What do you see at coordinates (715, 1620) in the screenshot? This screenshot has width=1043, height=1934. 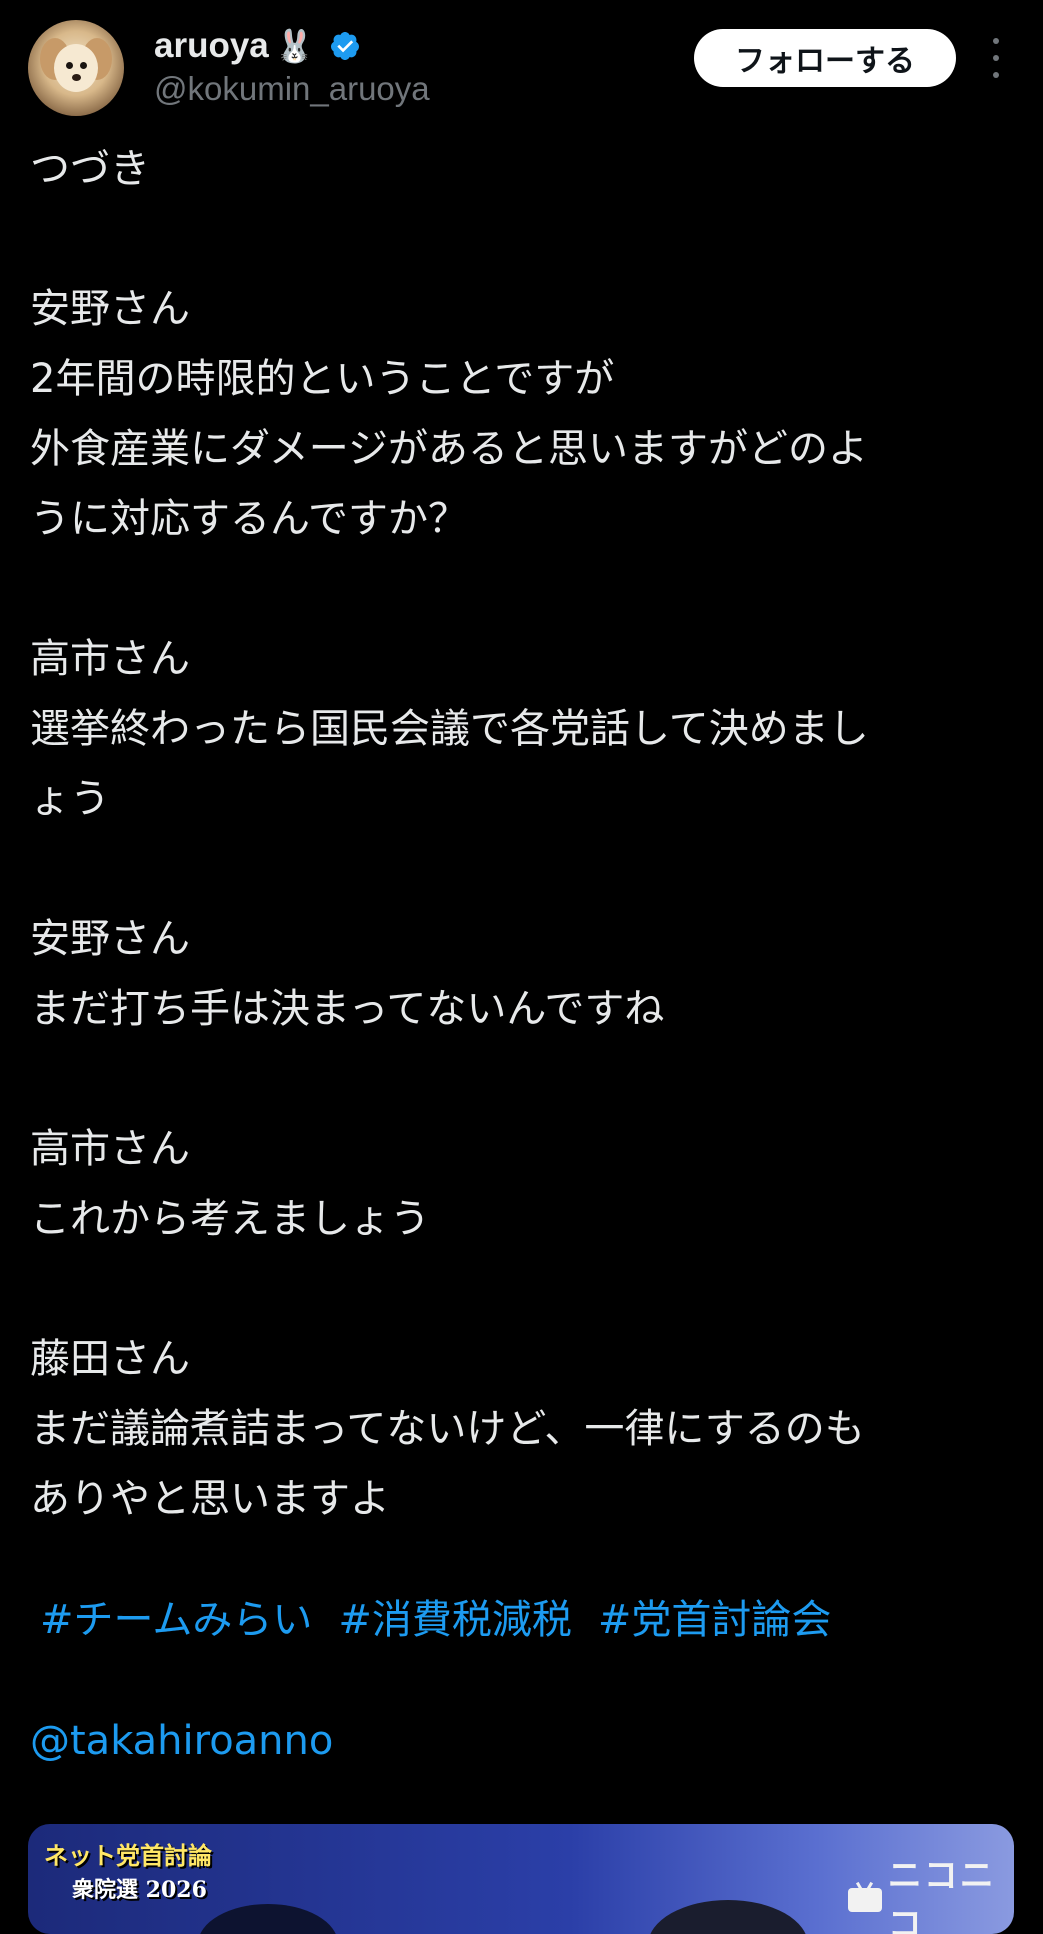 I see `hashtag-link: #党首討論会` at bounding box center [715, 1620].